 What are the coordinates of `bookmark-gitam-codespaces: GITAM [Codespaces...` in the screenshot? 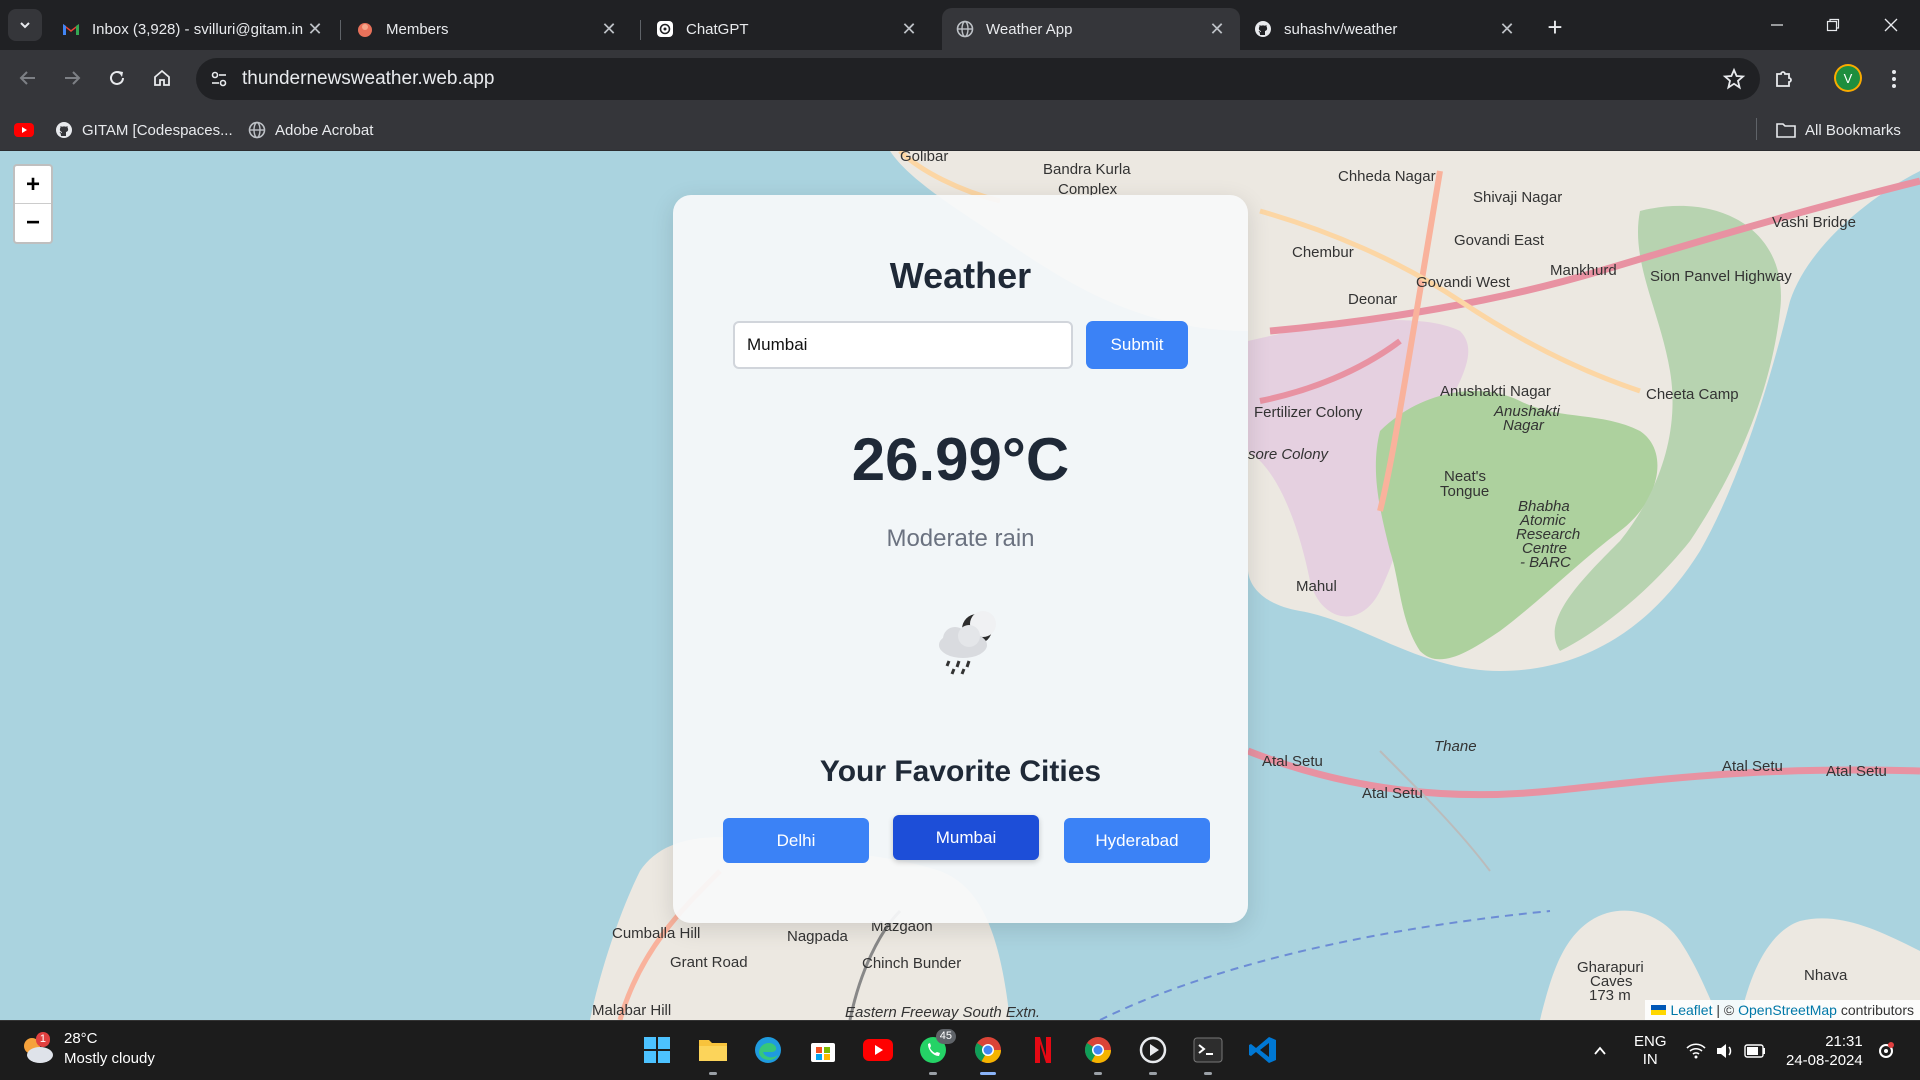 It's located at (144, 130).